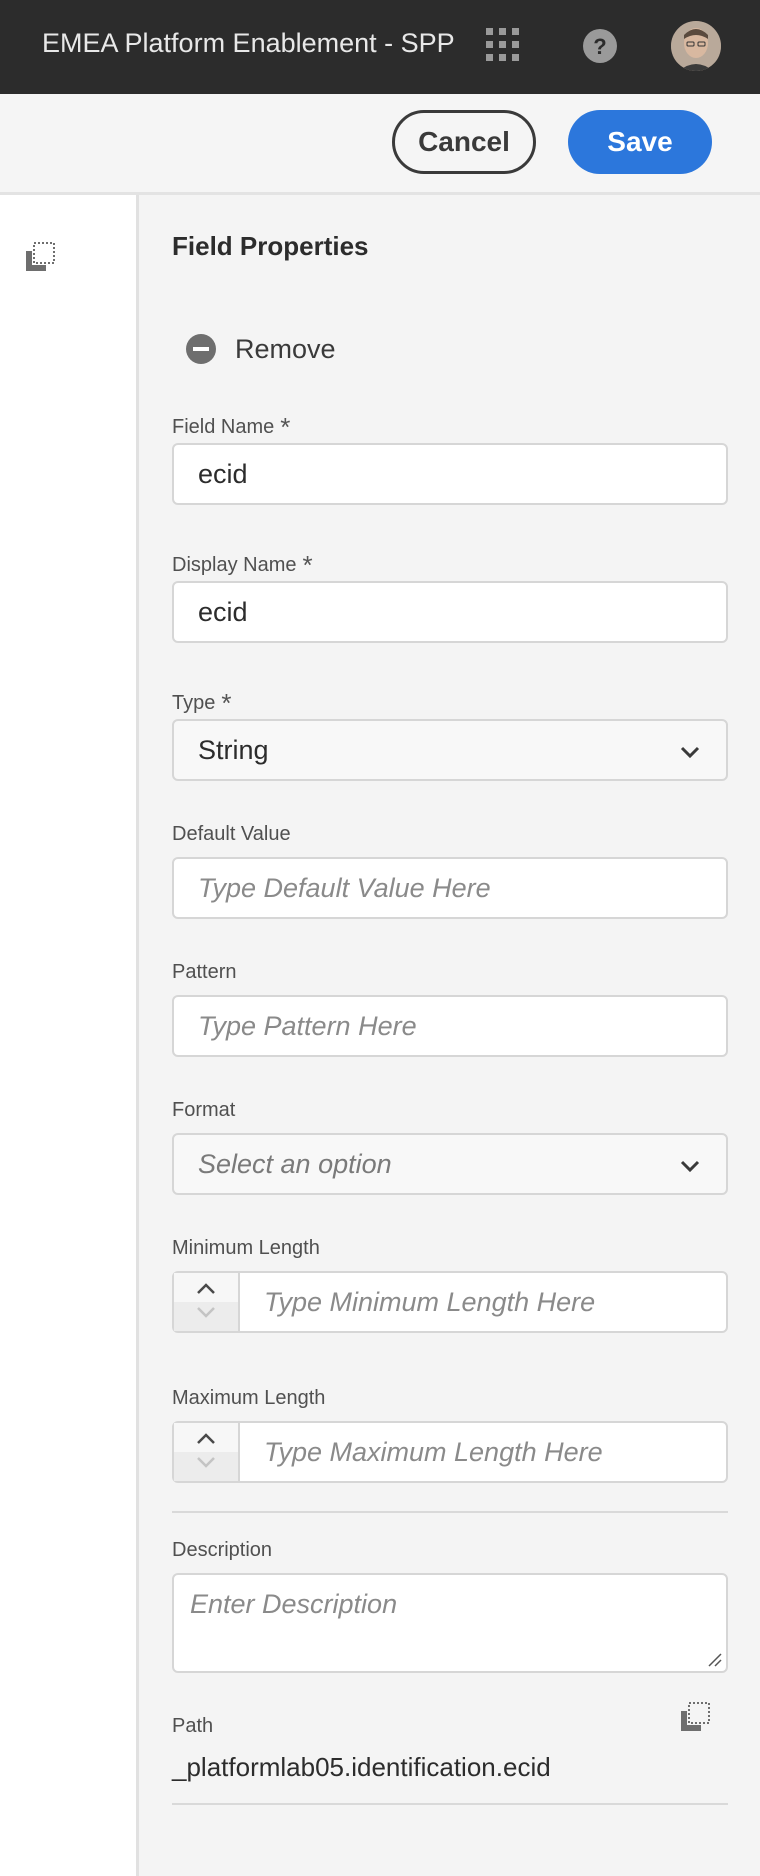  Describe the element at coordinates (450, 1623) in the screenshot. I see `description-textarea: Enter Description` at that location.